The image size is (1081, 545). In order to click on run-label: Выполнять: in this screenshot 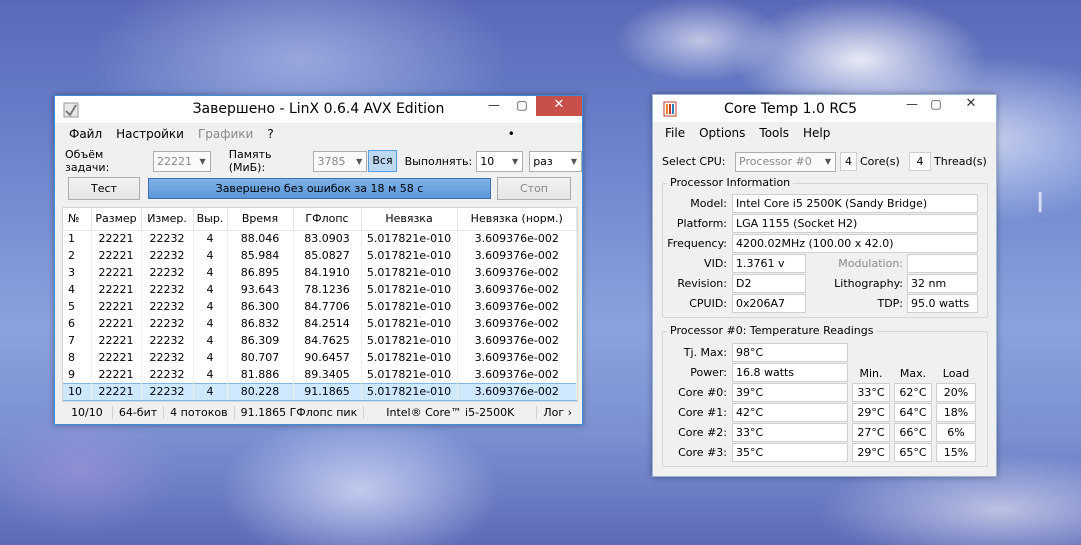, I will do `click(438, 161)`.